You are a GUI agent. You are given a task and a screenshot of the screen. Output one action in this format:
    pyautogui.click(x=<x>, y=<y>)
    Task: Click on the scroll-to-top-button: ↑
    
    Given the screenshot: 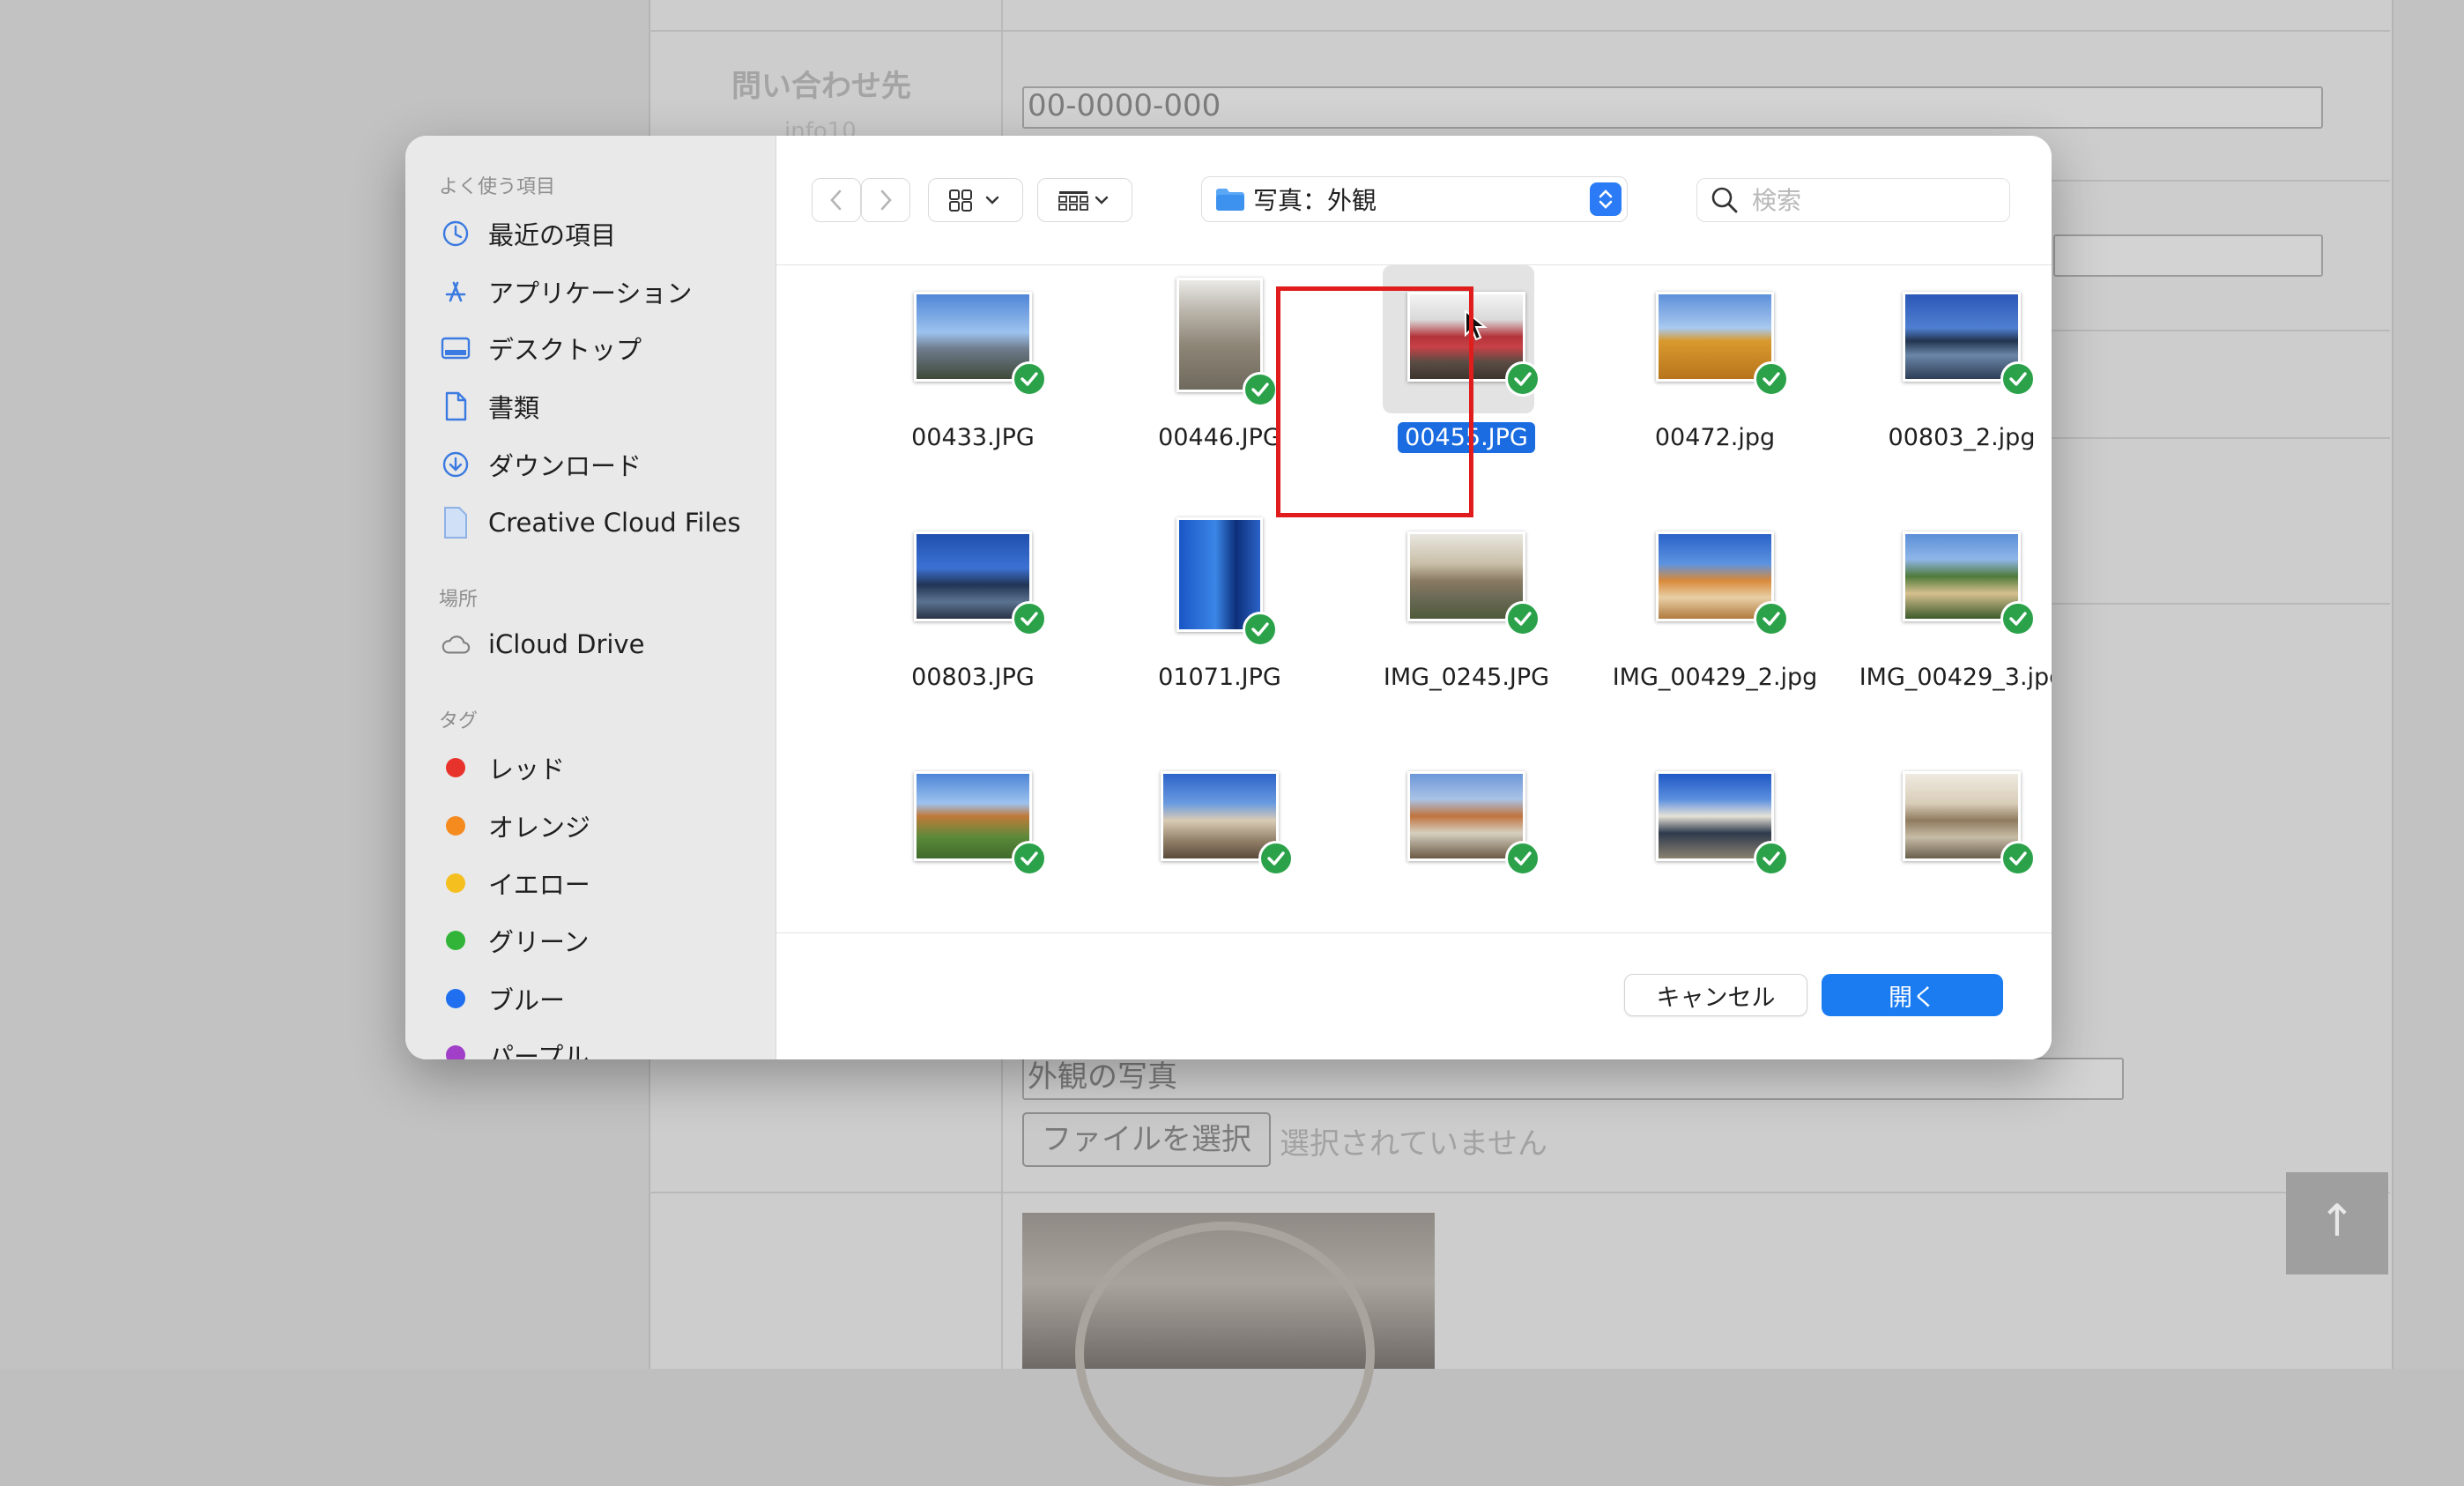 What is the action you would take?
    pyautogui.click(x=2337, y=1223)
    